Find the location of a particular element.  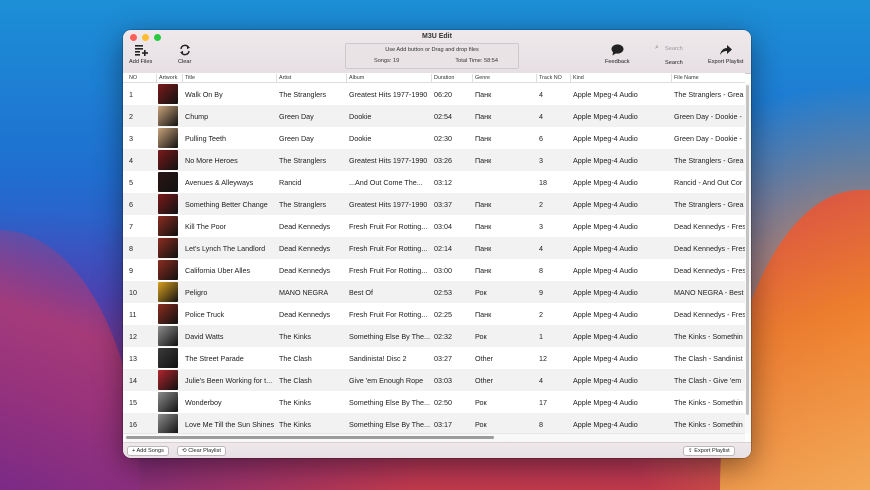

cell-genre: Панк is located at coordinates (483, 314).